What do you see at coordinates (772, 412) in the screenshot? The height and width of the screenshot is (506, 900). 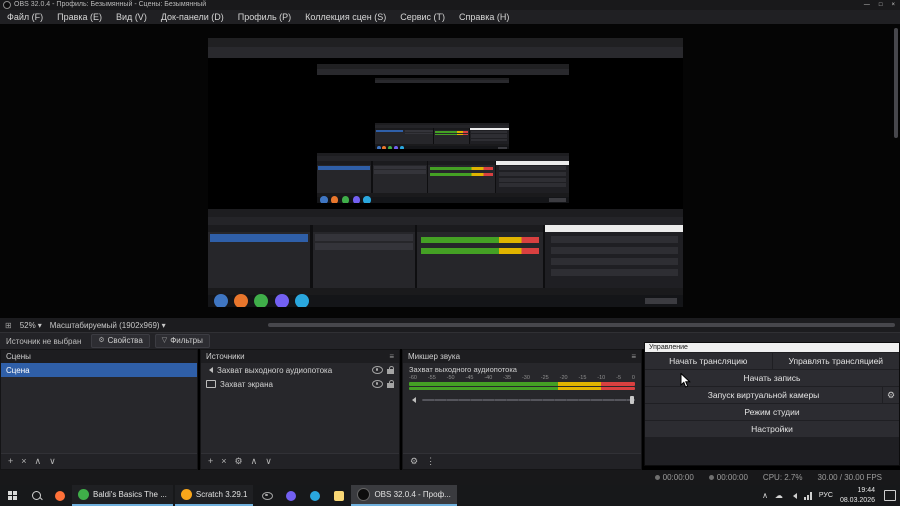 I see `studio-mode-button: Режим студии` at bounding box center [772, 412].